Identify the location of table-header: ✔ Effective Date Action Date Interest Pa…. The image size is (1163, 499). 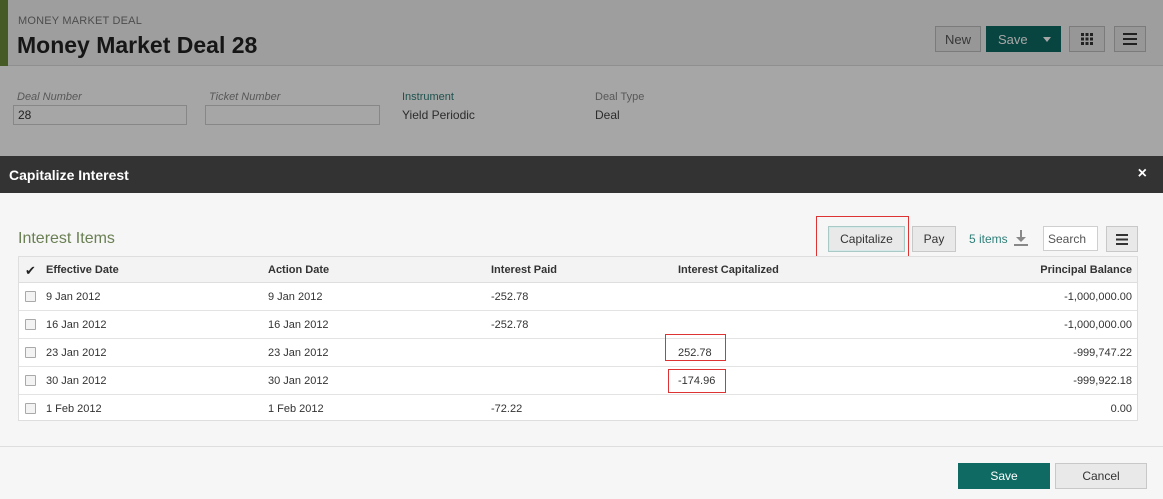
(578, 270).